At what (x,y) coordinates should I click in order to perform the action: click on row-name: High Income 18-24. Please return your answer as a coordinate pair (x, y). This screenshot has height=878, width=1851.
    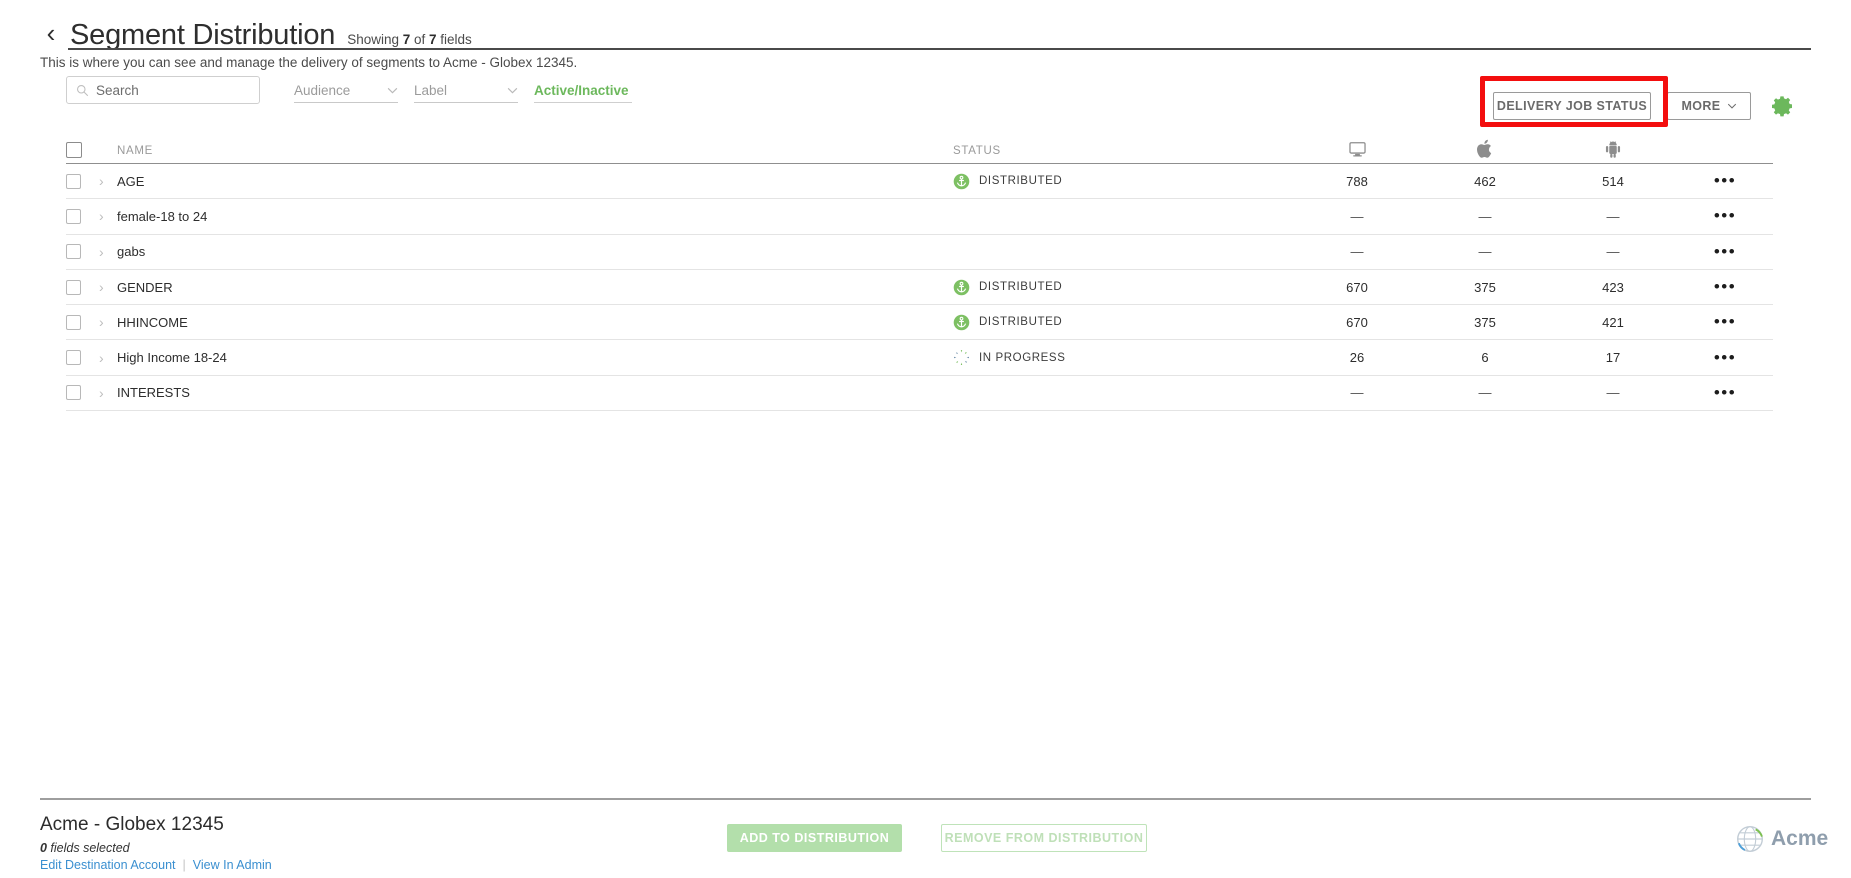
    Looking at the image, I should click on (172, 358).